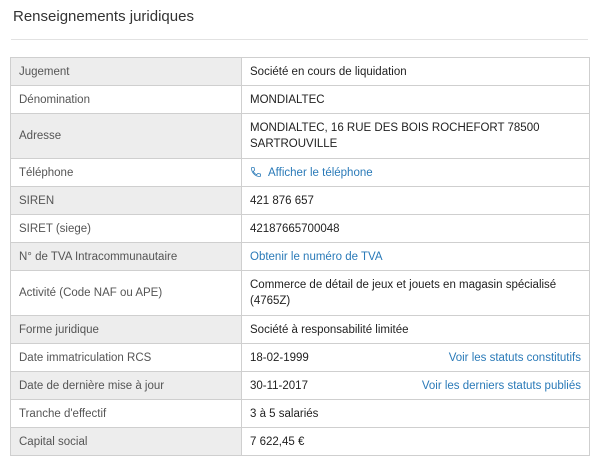 The height and width of the screenshot is (471, 600). What do you see at coordinates (316, 257) in the screenshot?
I see `get-vat-number-link: Obtenir le numéro de TVA` at bounding box center [316, 257].